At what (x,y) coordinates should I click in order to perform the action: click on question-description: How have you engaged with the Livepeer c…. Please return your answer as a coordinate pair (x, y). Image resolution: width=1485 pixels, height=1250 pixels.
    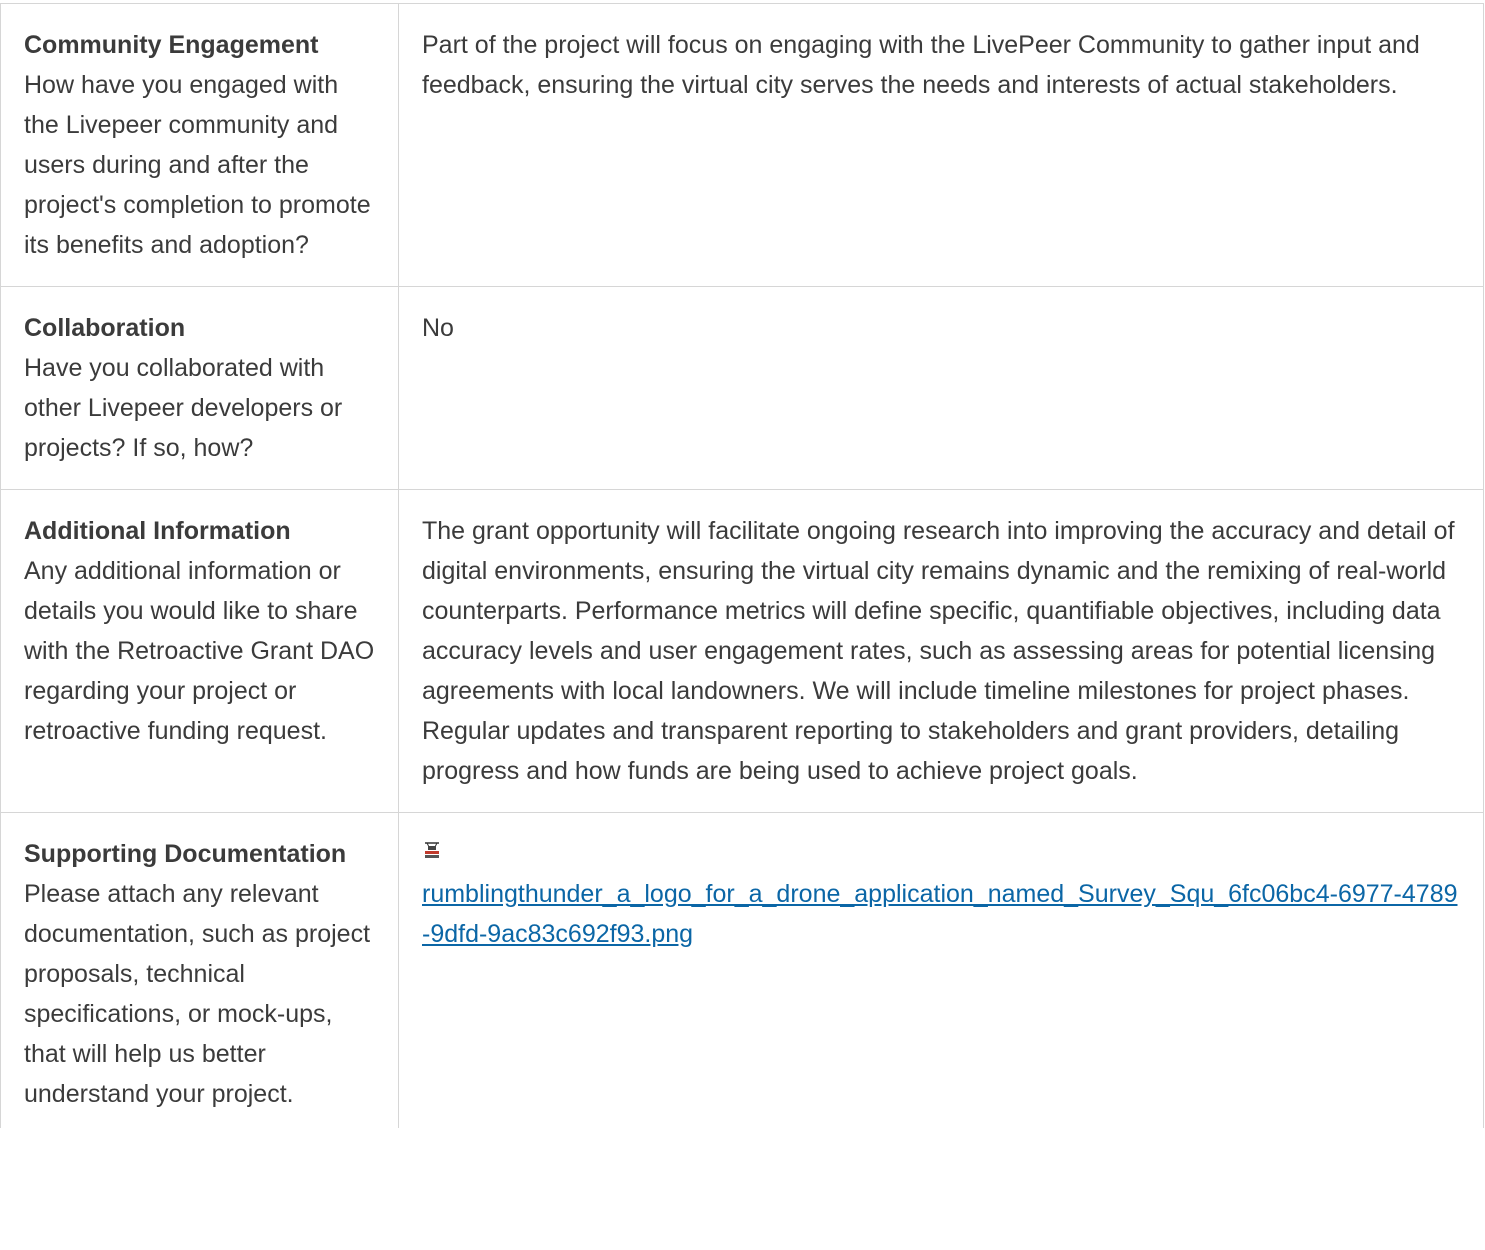
    Looking at the image, I should click on (197, 165).